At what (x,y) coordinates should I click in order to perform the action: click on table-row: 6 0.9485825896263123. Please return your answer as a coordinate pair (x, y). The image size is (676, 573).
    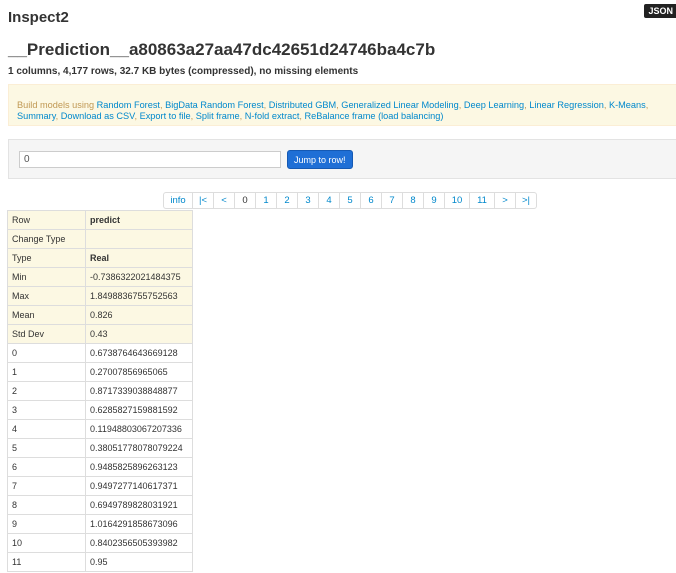
    Looking at the image, I should click on (100, 467).